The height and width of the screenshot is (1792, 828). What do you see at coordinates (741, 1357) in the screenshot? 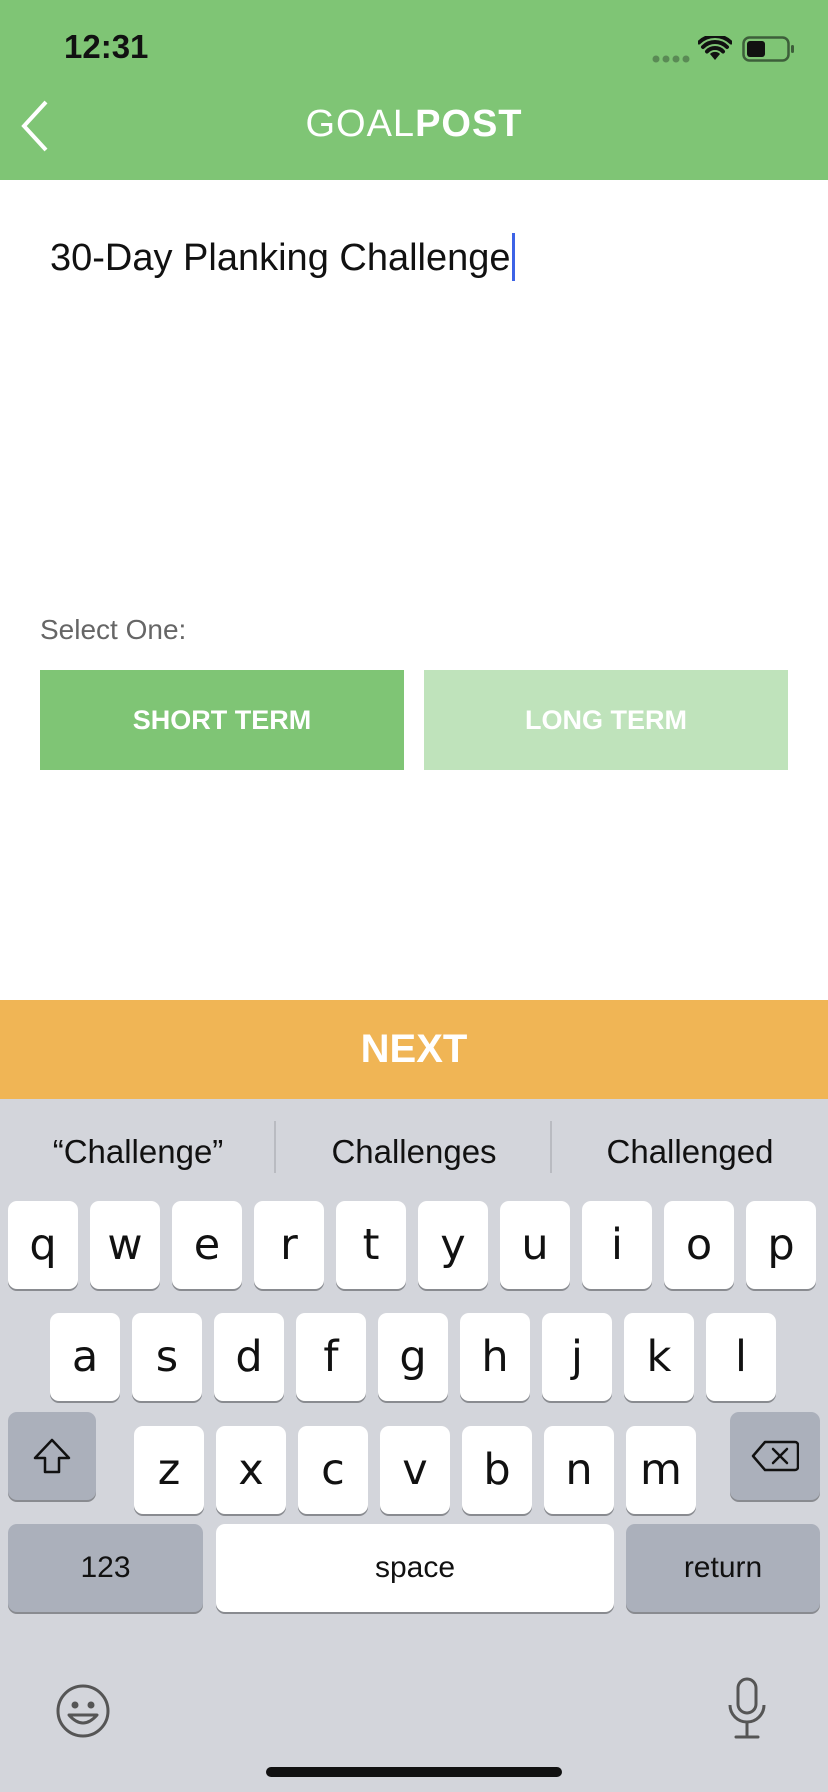
I see `key-l: l` at bounding box center [741, 1357].